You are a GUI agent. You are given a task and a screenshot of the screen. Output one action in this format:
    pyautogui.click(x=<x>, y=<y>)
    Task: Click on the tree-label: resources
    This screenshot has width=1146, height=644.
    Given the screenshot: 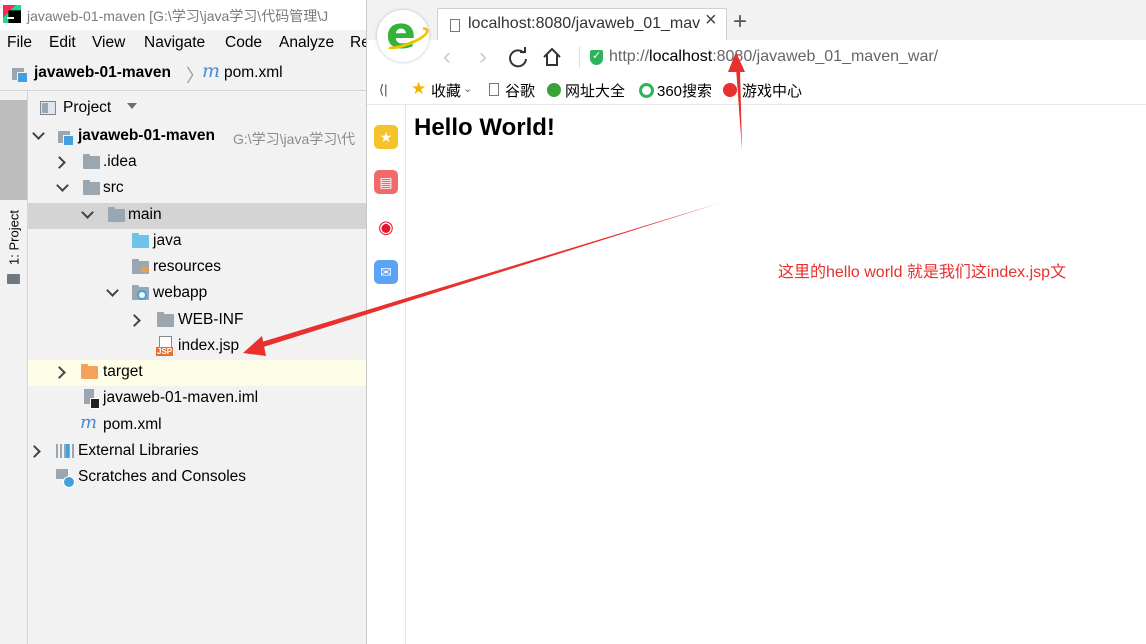 What is the action you would take?
    pyautogui.click(x=187, y=266)
    